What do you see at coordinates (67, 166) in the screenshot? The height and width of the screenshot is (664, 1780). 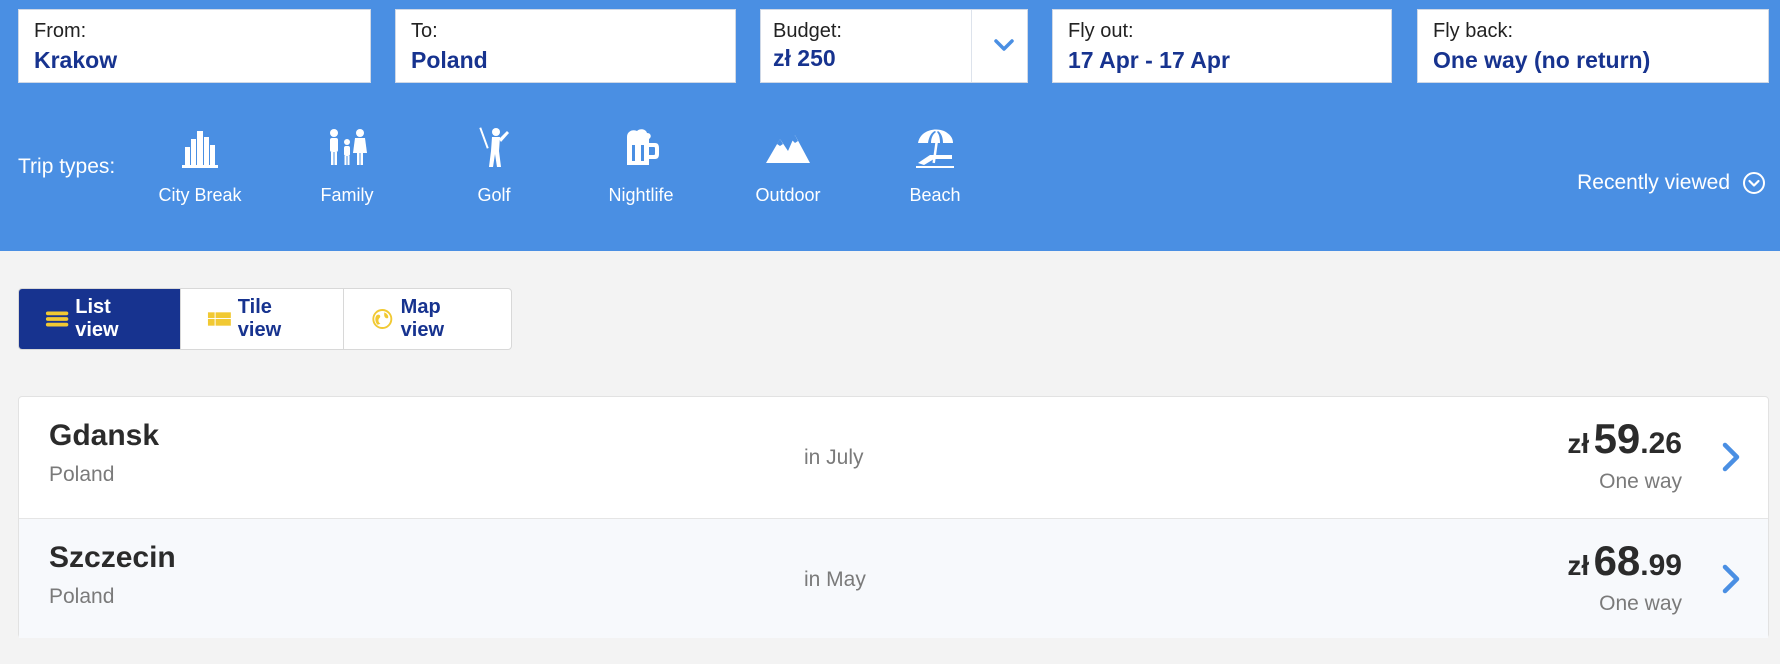 I see `trip-types-label: Trip types:` at bounding box center [67, 166].